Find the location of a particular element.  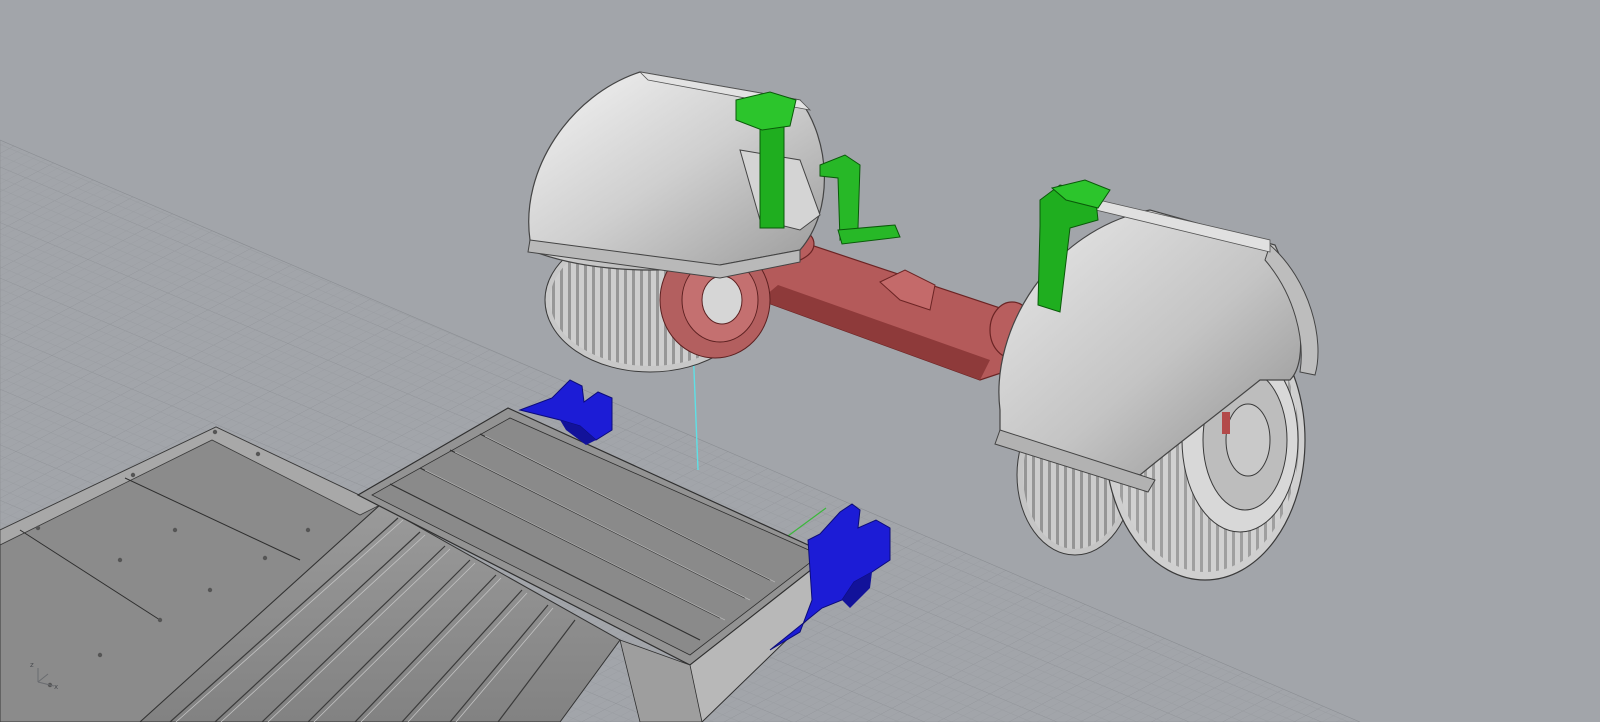

axis-x-label: x is located at coordinates (56, 687).